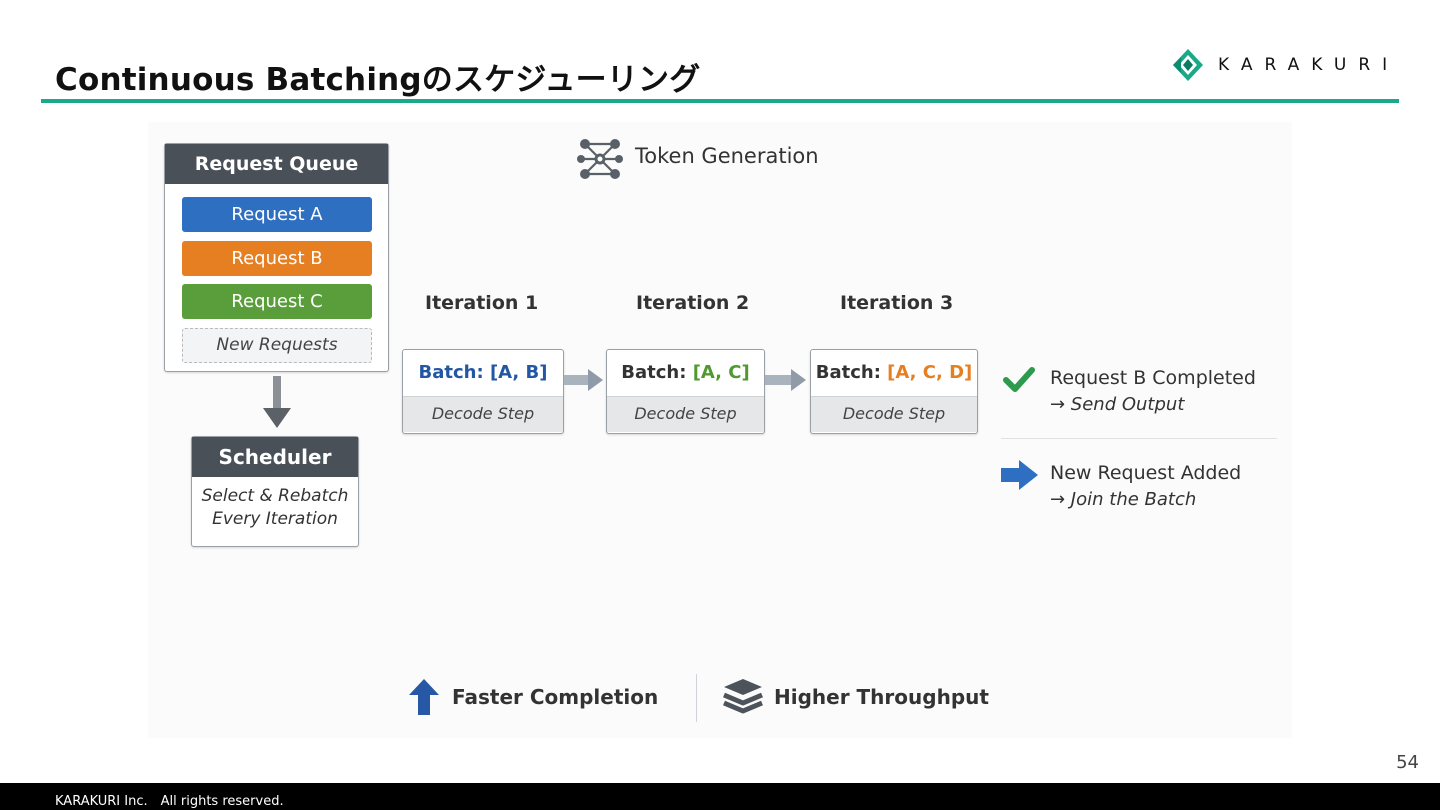 The height and width of the screenshot is (810, 1440). I want to click on request-queue-title: Request Queue, so click(276, 164).